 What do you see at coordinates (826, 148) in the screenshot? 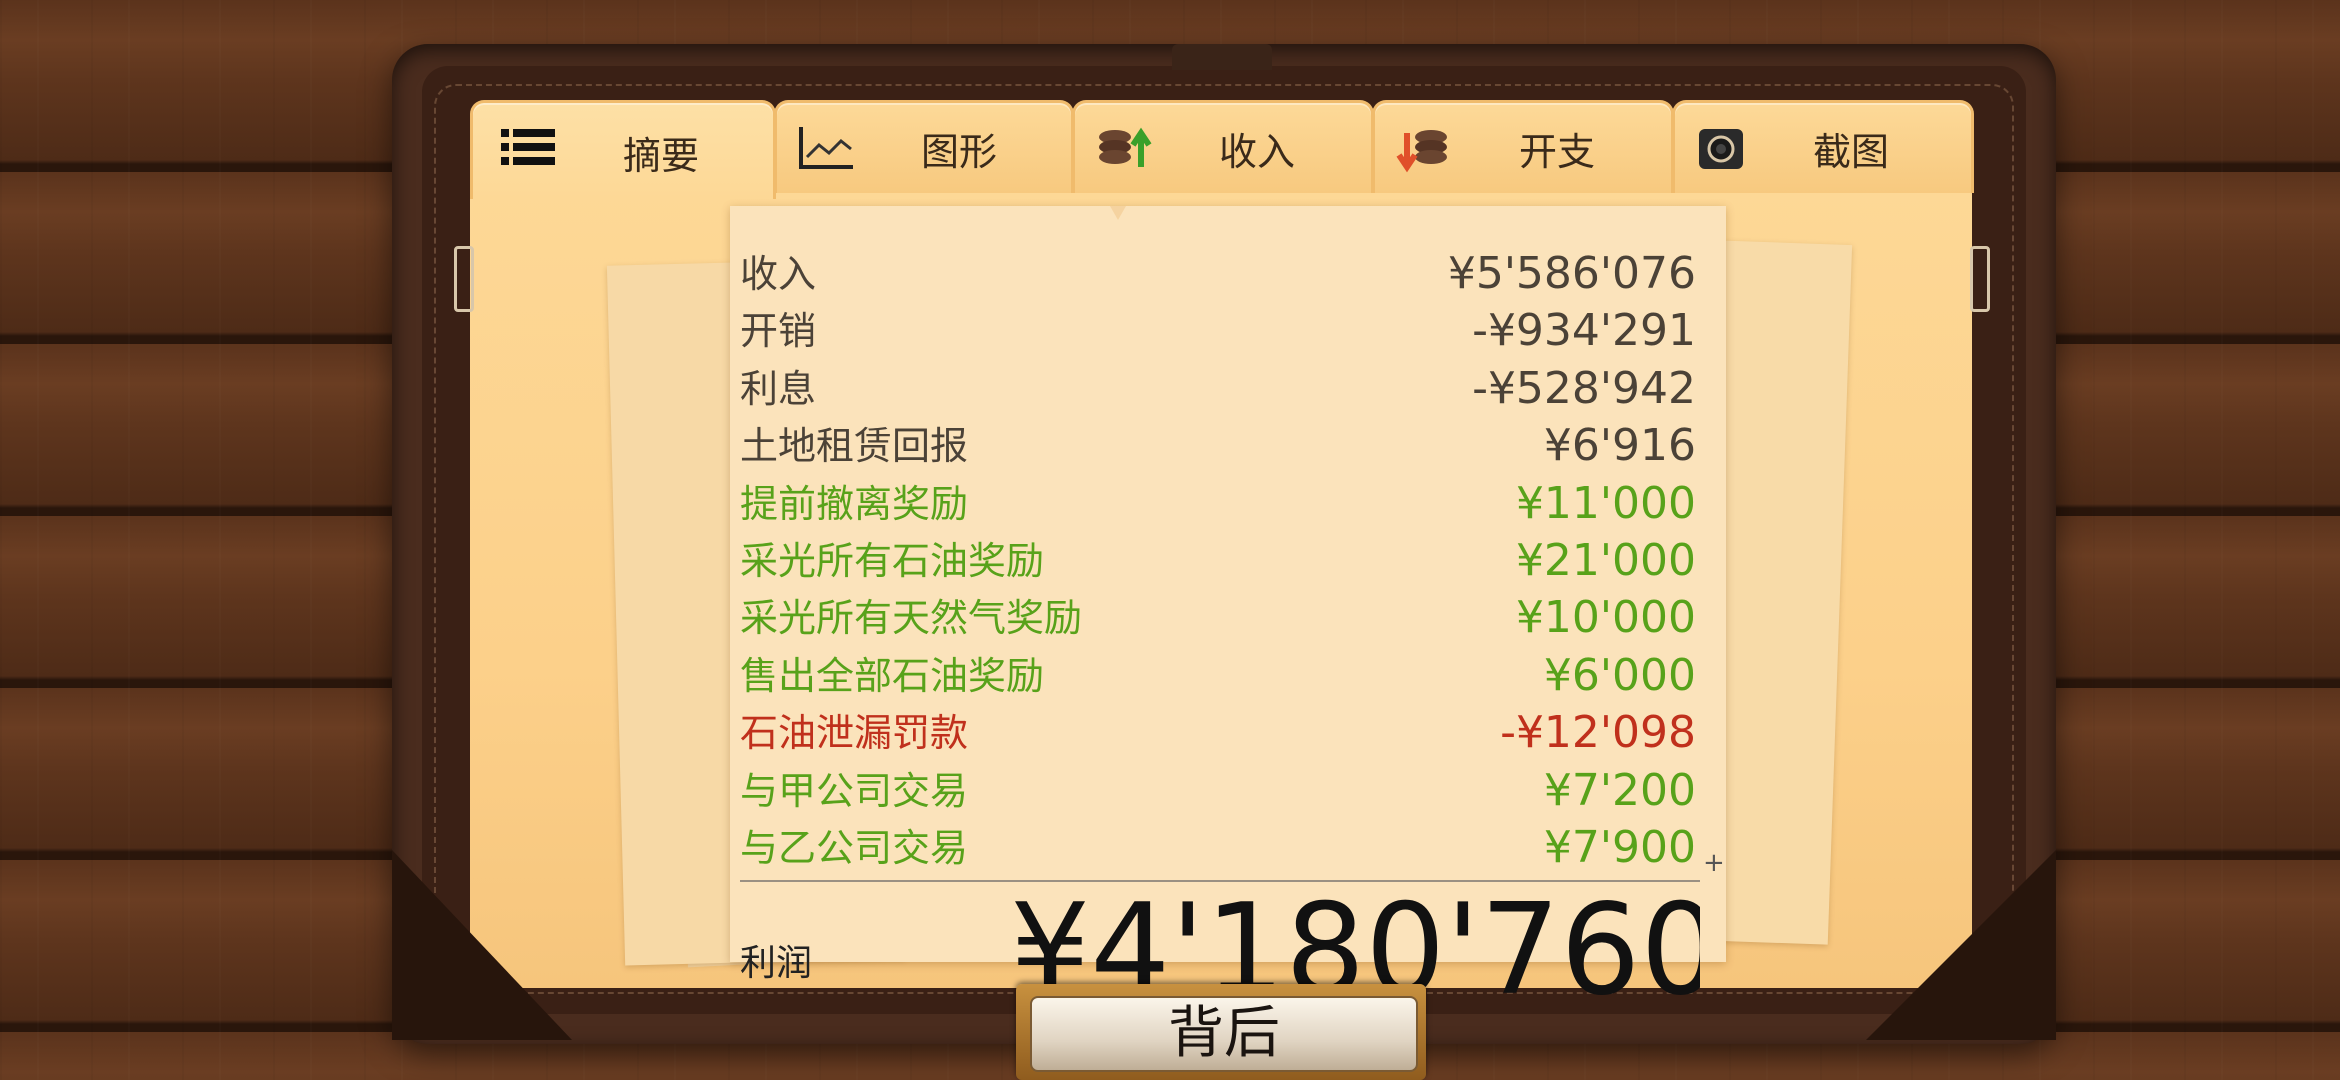
I see `line-chart-icon` at bounding box center [826, 148].